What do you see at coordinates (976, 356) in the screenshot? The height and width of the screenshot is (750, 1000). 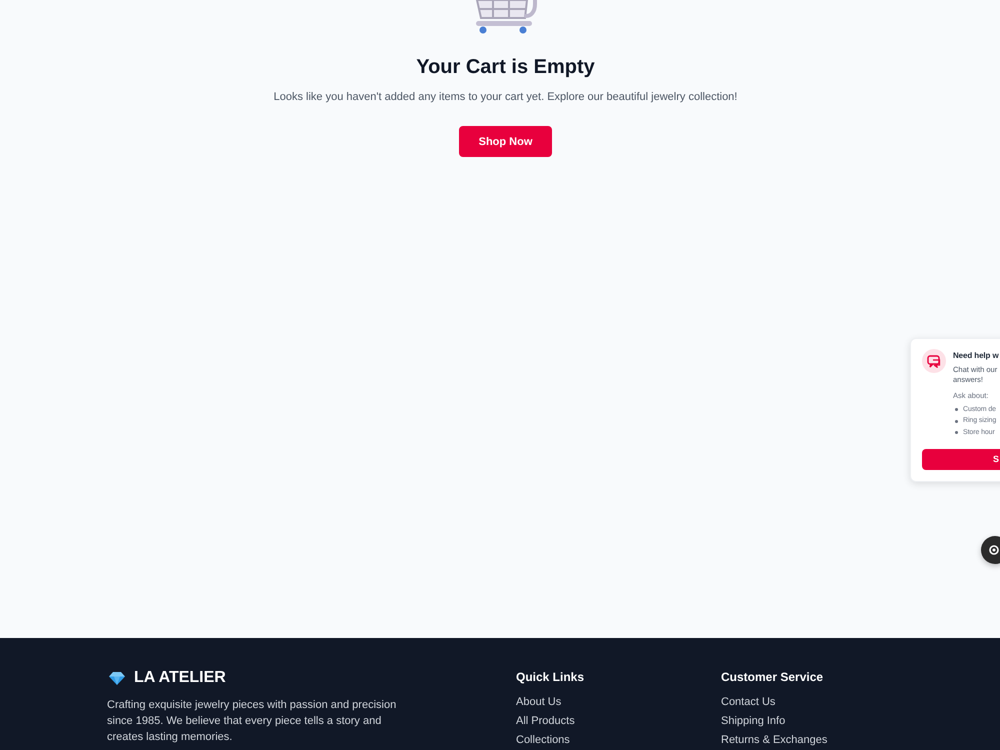 I see `chat-title: Need help w` at bounding box center [976, 356].